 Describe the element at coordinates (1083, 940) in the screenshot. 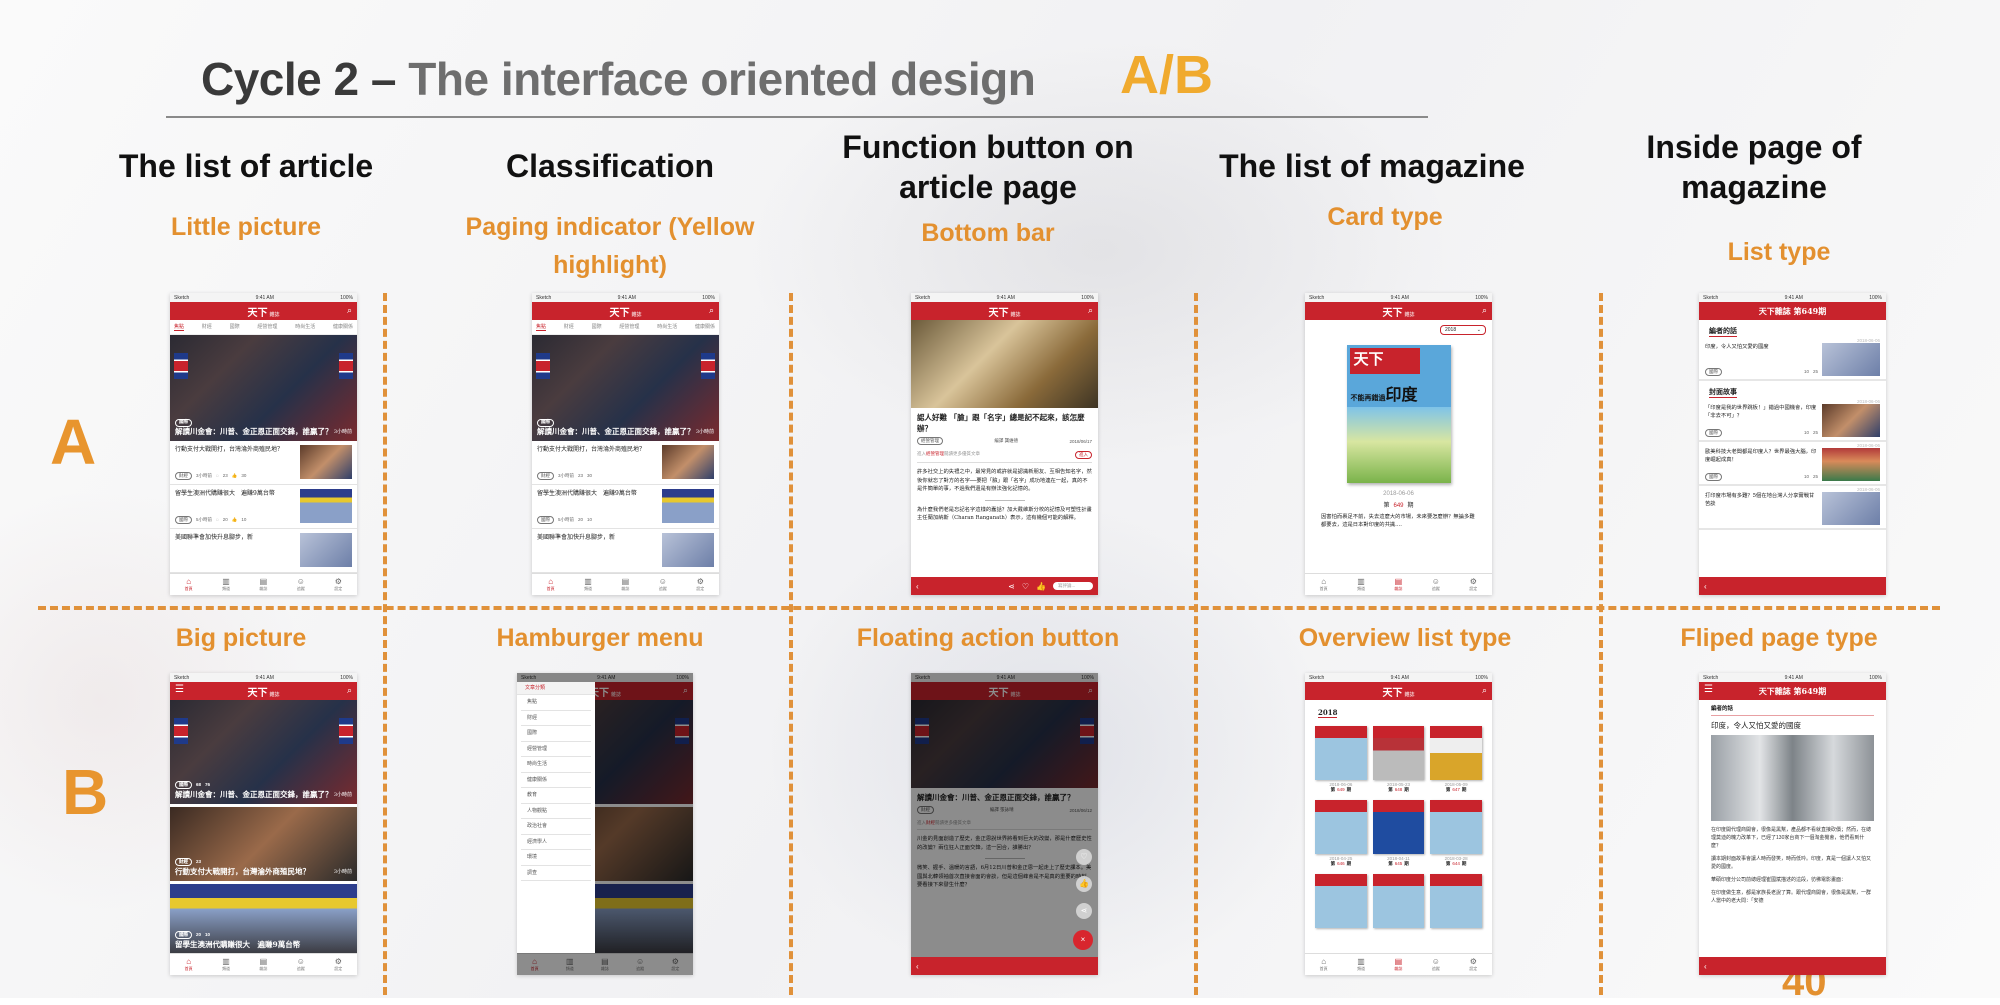

I see `close-fab-button: ×` at that location.